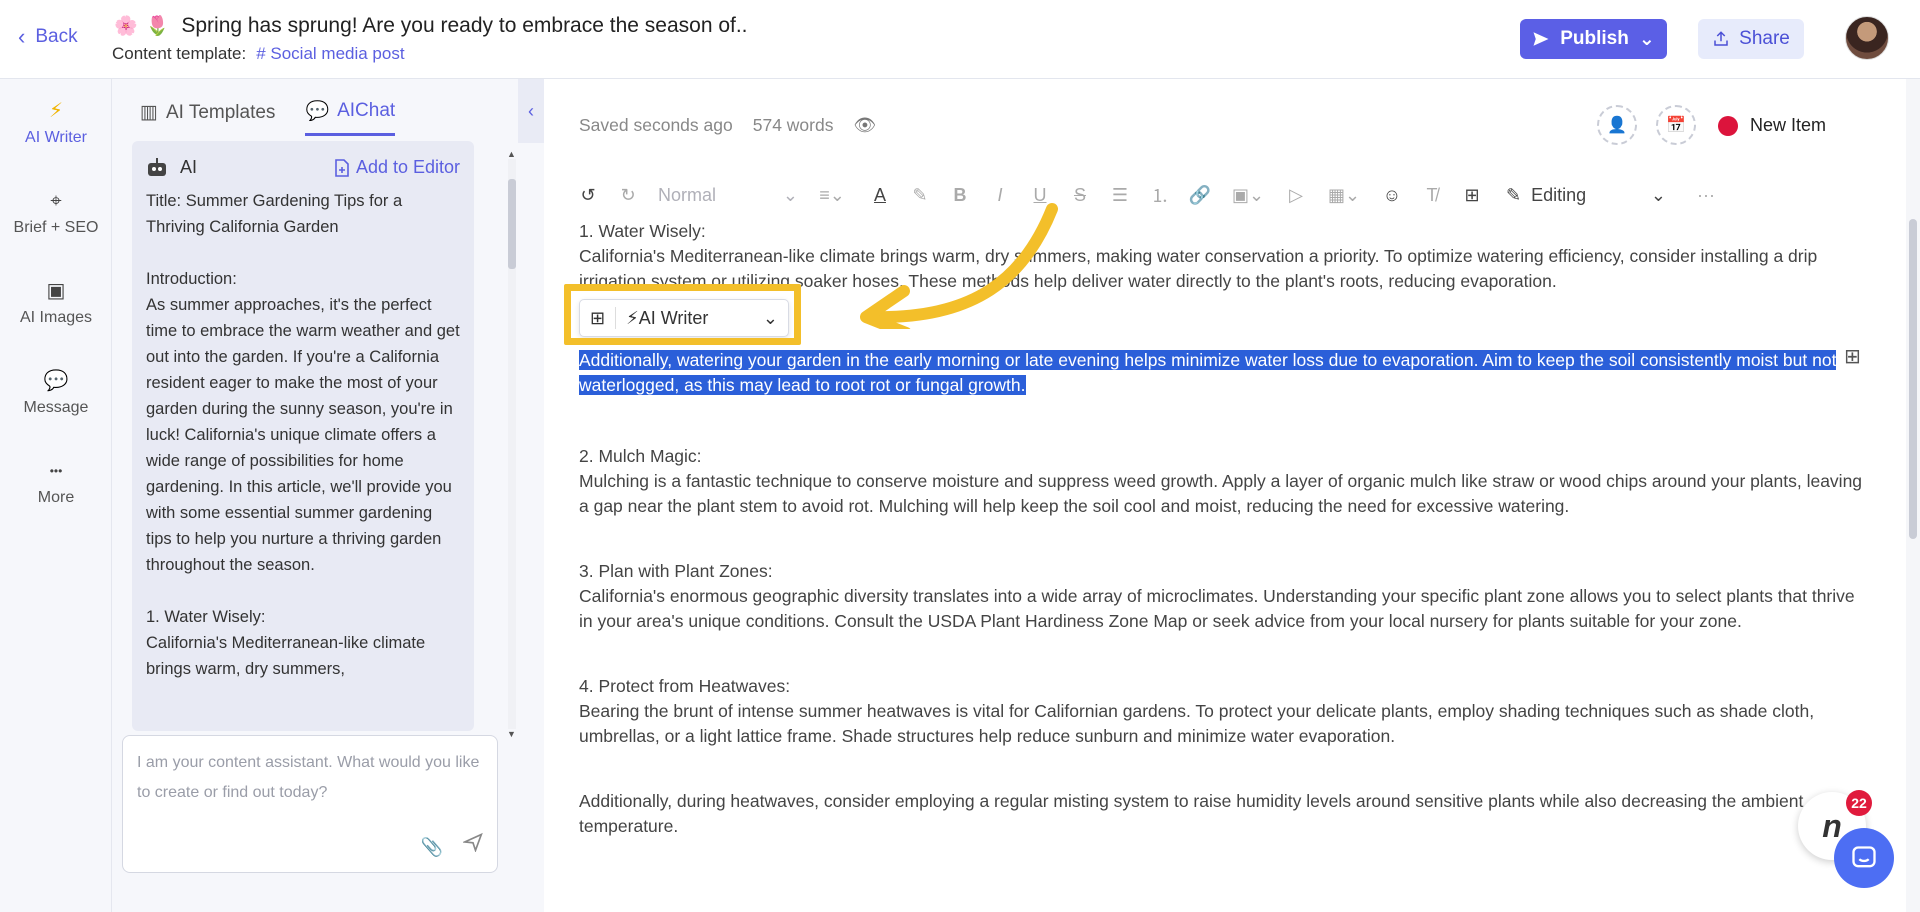 The height and width of the screenshot is (912, 1920). Describe the element at coordinates (56, 303) in the screenshot. I see `nav-ai-images: ▣ AI Images` at that location.